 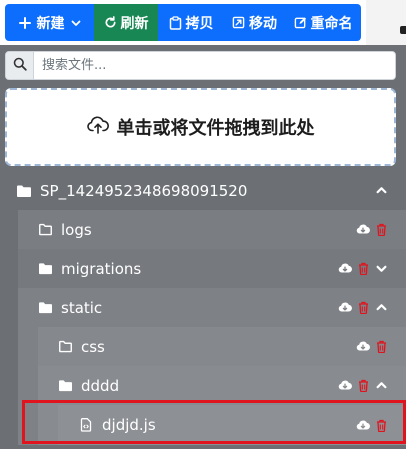 What do you see at coordinates (203, 425) in the screenshot?
I see `tree-item-file: djdjd.js` at bounding box center [203, 425].